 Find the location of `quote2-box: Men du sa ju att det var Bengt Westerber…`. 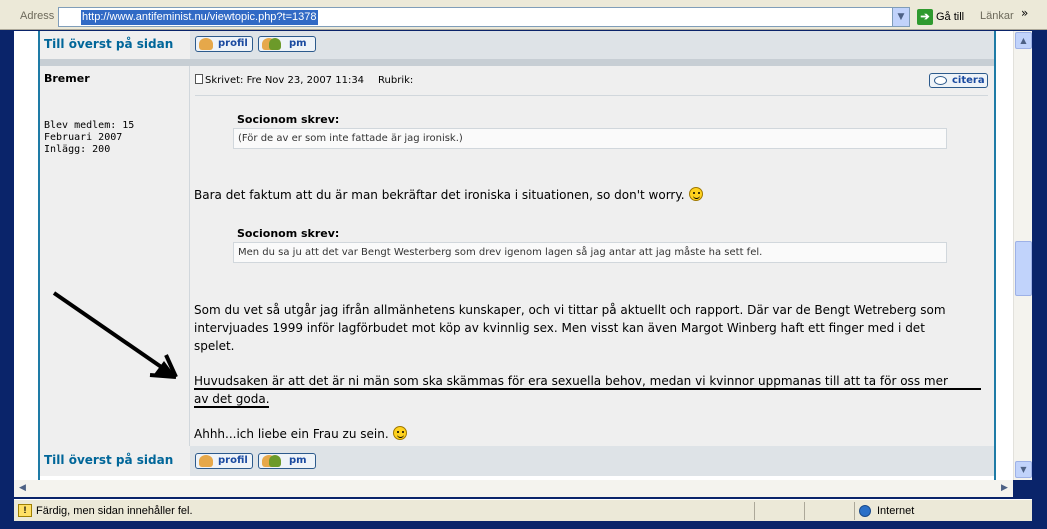

quote2-box: Men du sa ju att det var Bengt Westerber… is located at coordinates (590, 252).